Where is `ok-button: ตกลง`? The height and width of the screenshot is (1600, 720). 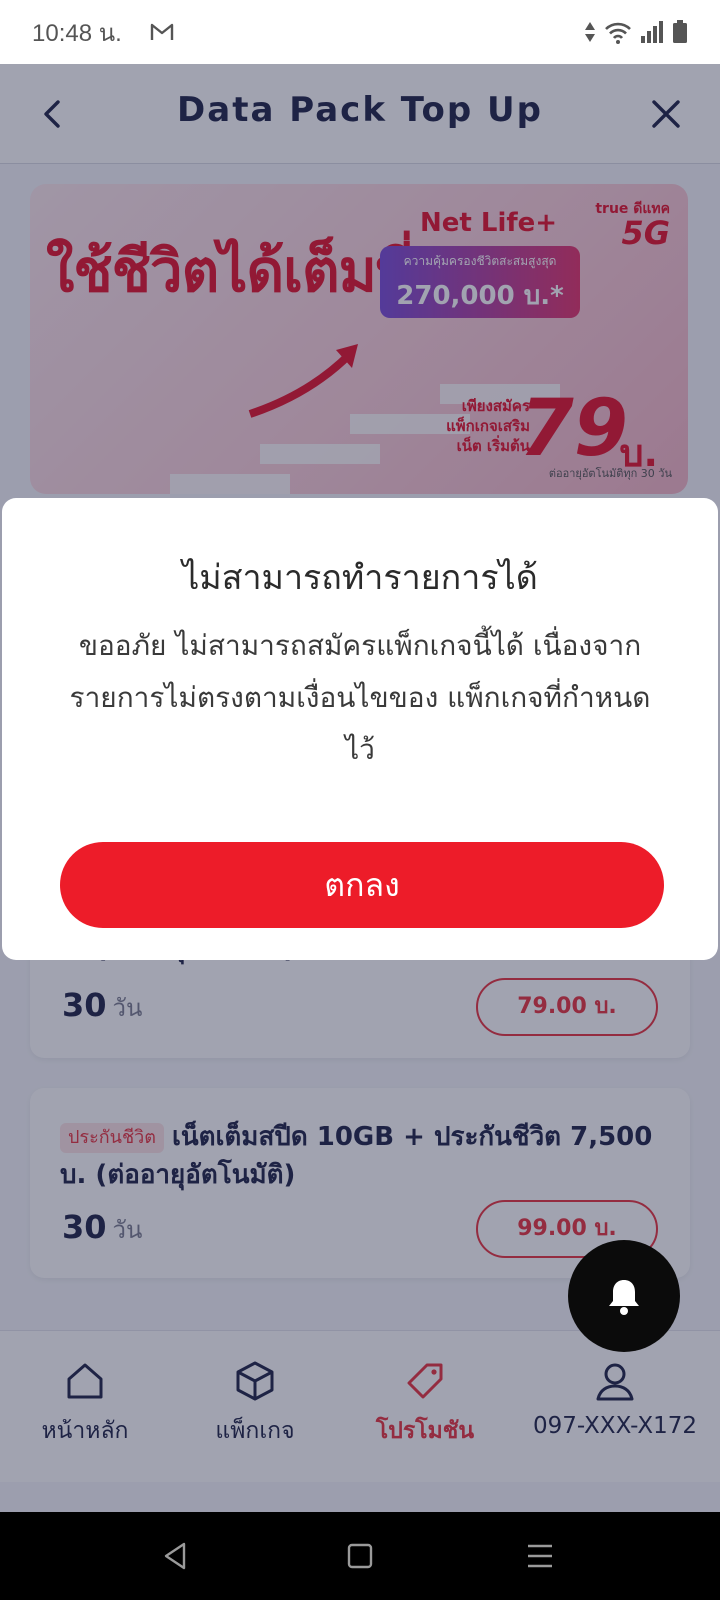
ok-button: ตกลง is located at coordinates (362, 885).